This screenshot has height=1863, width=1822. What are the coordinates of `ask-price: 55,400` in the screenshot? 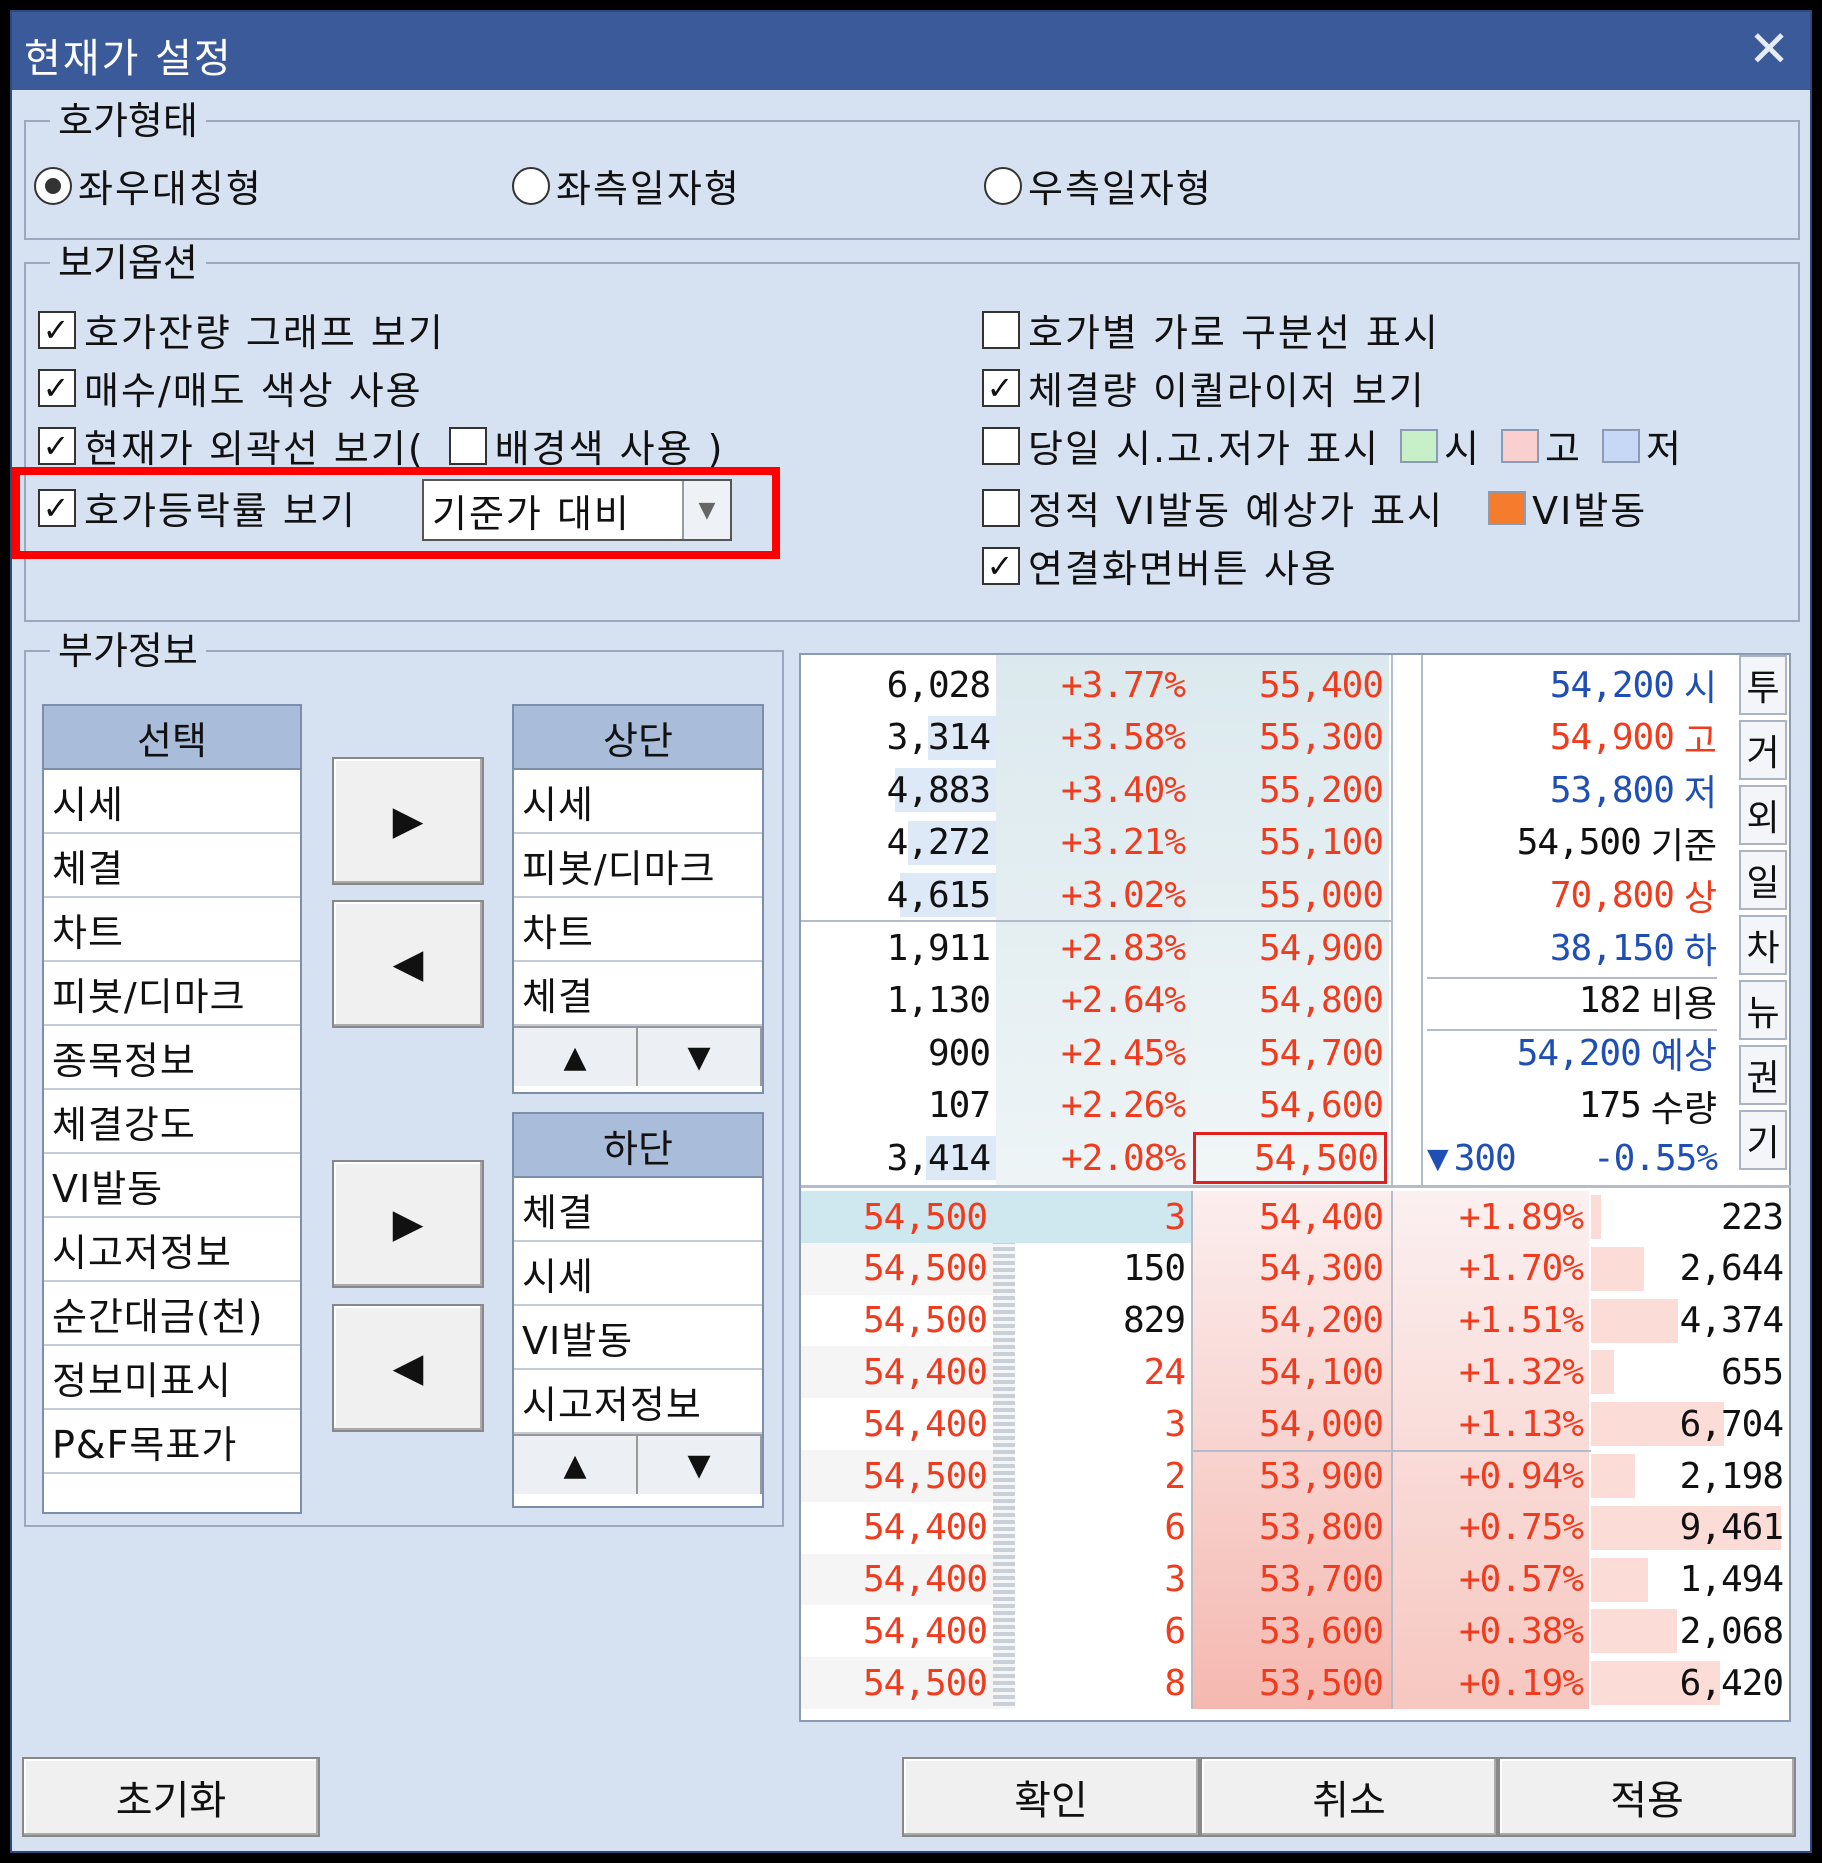 It's located at (1290, 685).